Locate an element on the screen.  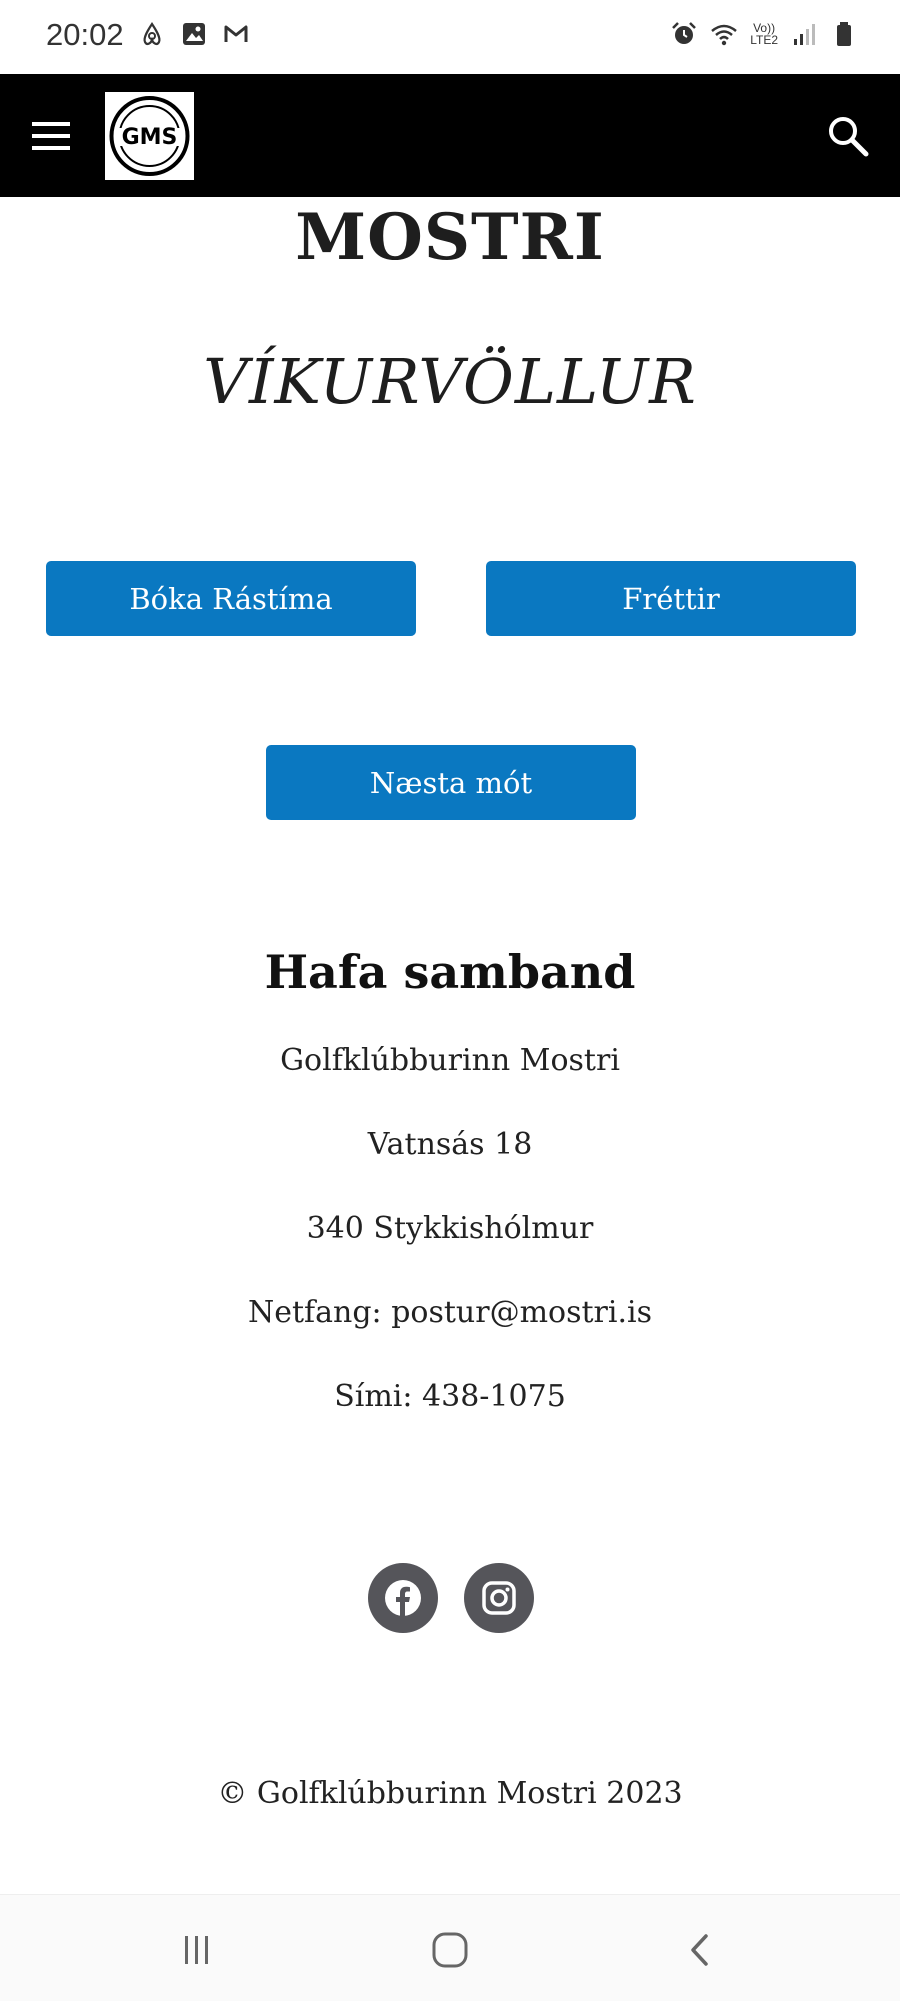
system-navigation-bar is located at coordinates (450, 1947).